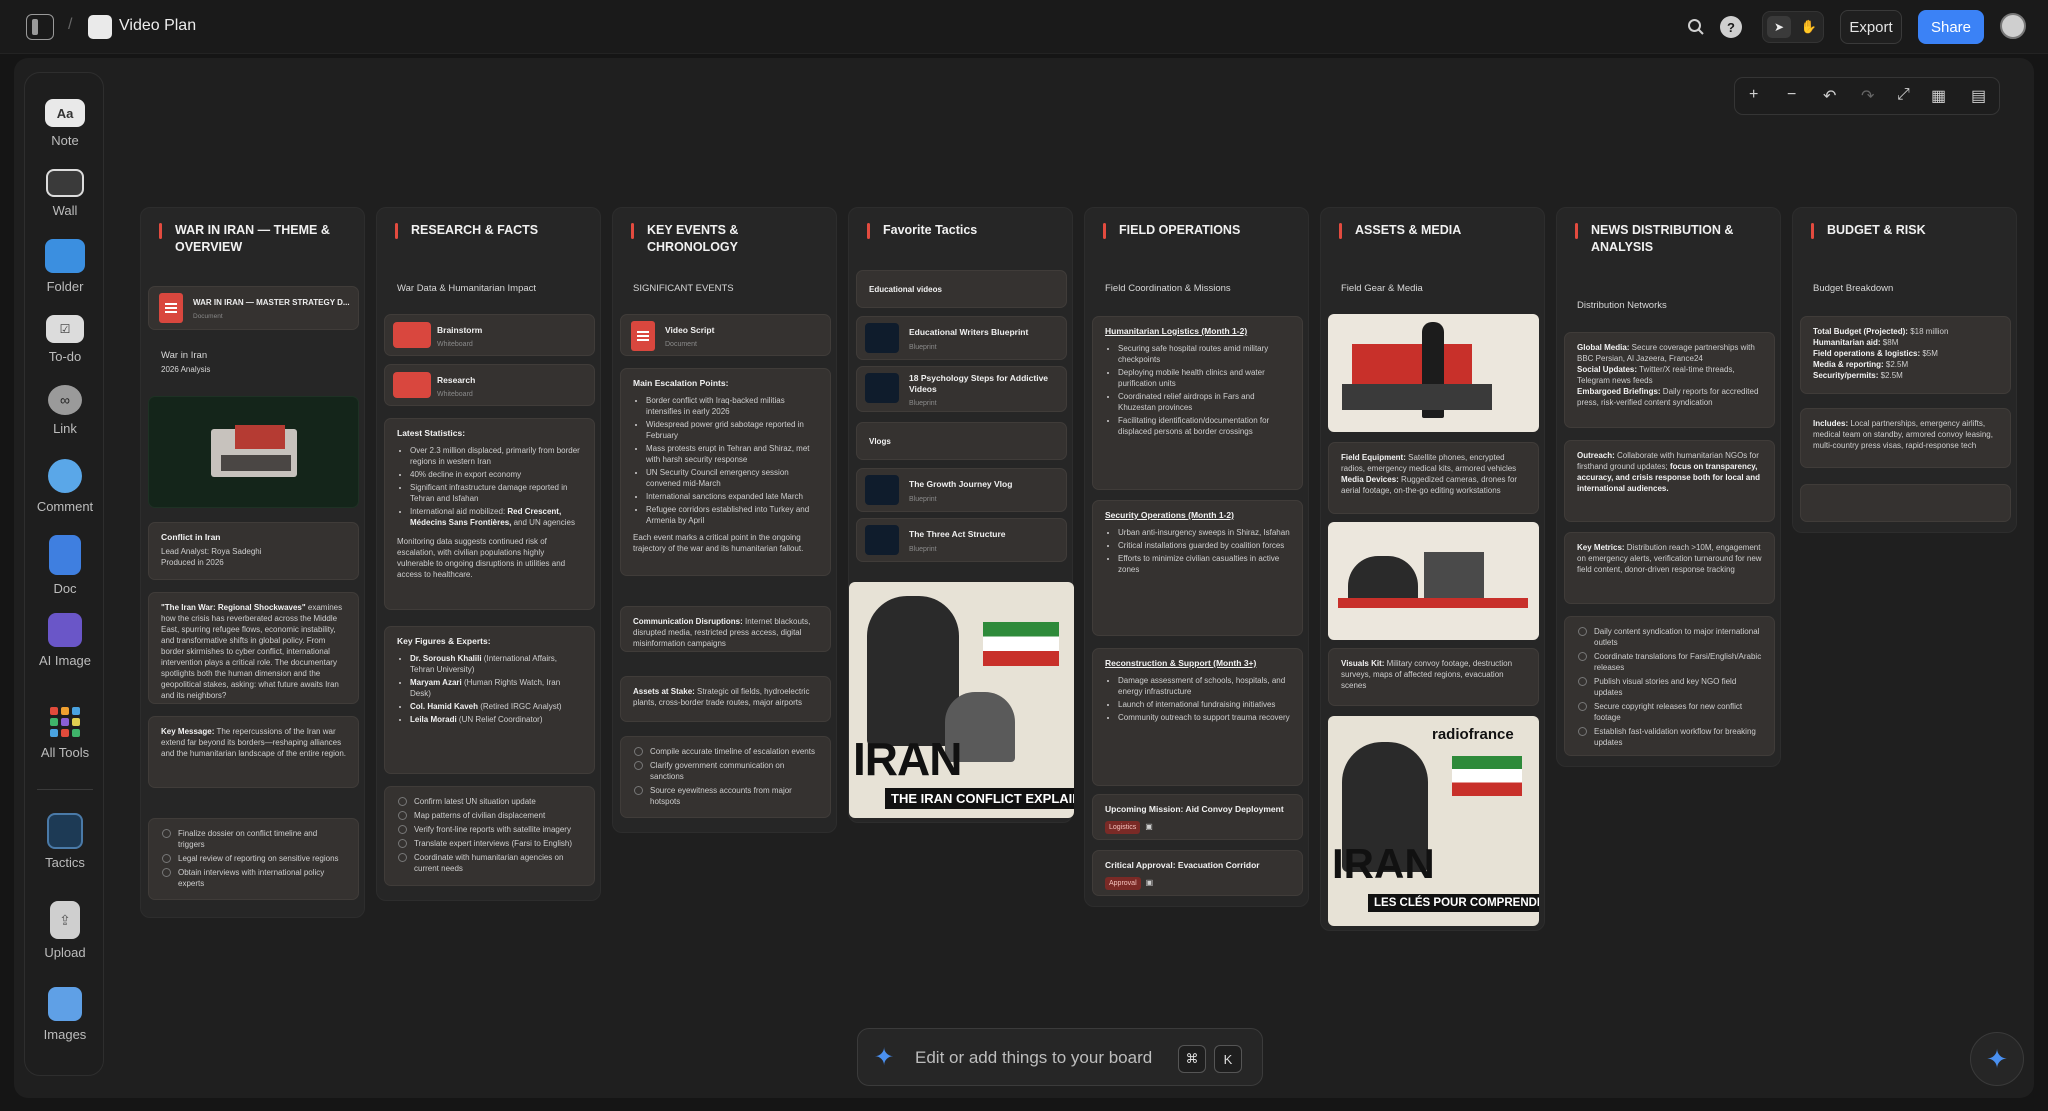 This screenshot has width=2048, height=1111. I want to click on ai-assistant-button: ✦, so click(1997, 1059).